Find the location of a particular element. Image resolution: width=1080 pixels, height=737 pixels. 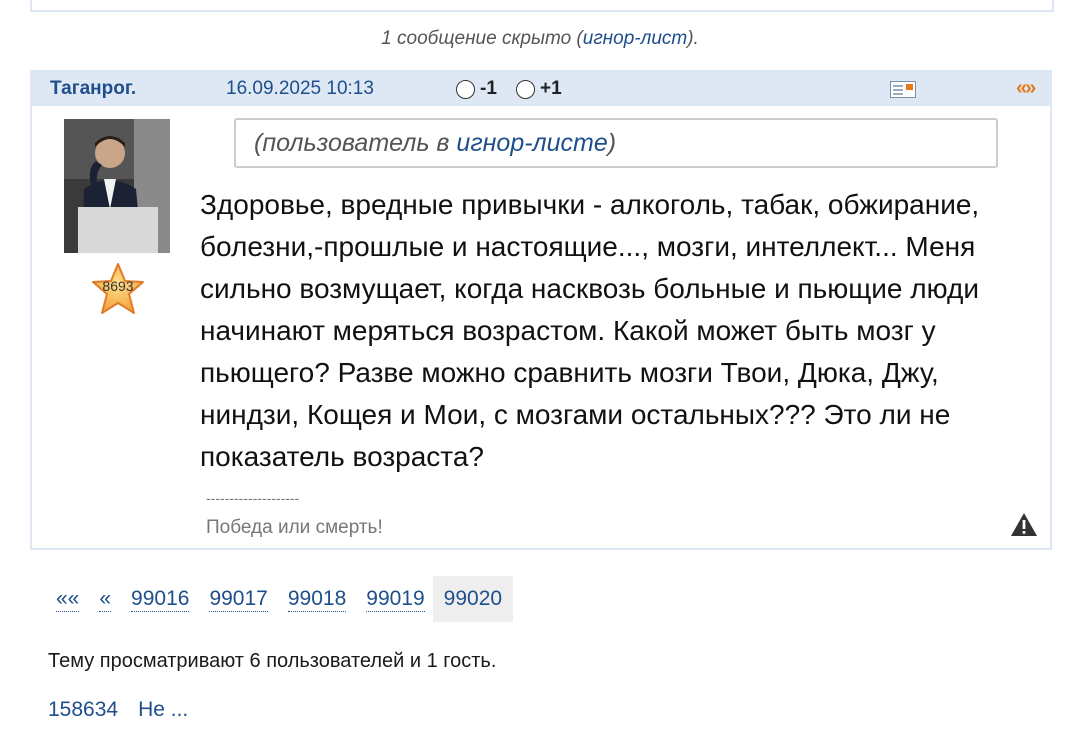

hidden-note-suffix: ). is located at coordinates (693, 38).